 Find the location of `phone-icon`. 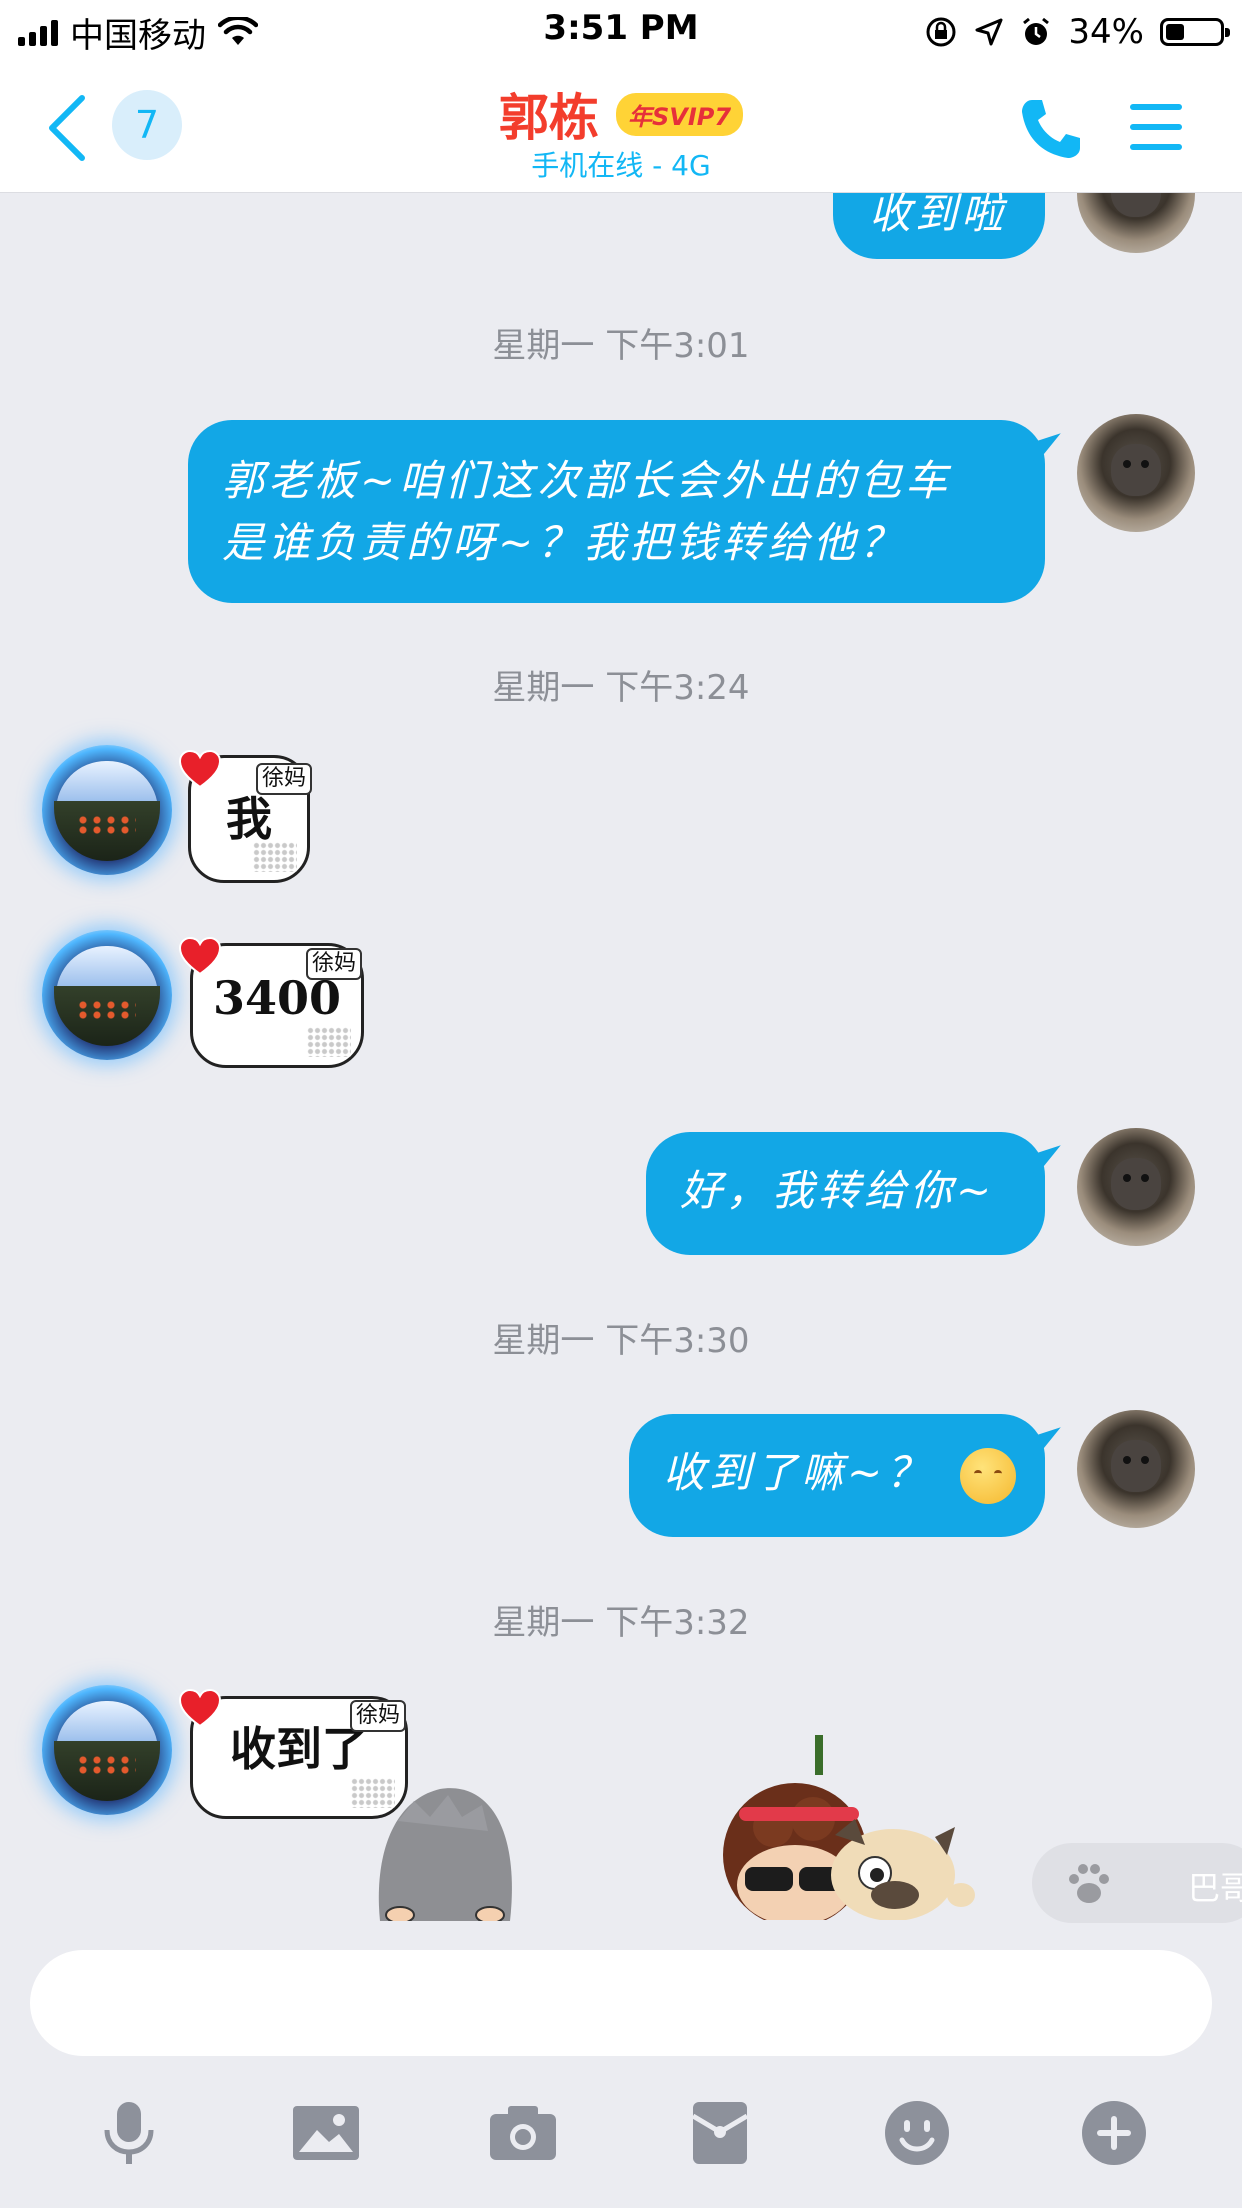

phone-icon is located at coordinates (1051, 129).